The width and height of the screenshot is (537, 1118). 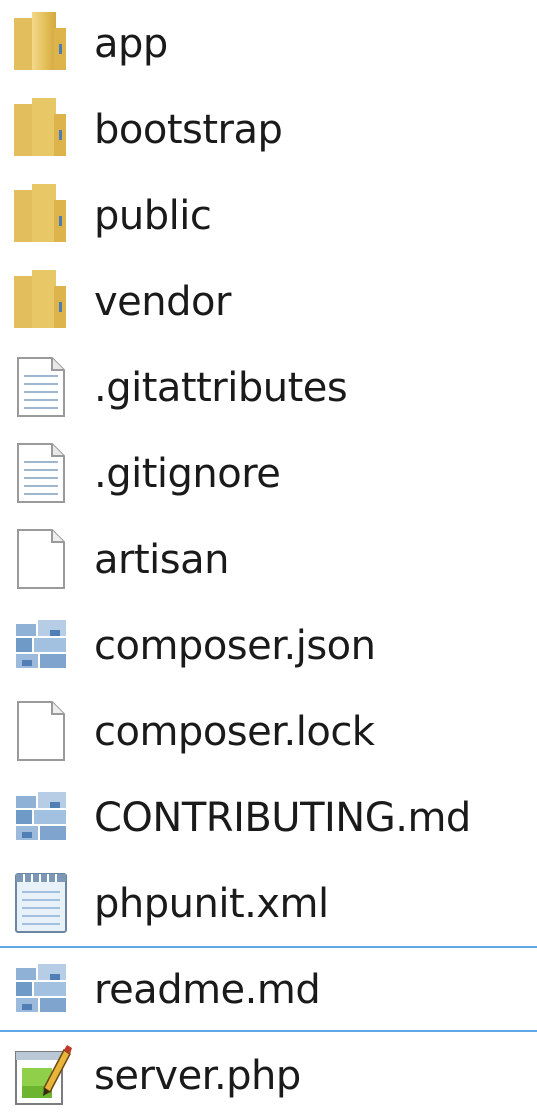 What do you see at coordinates (188, 130) in the screenshot?
I see `file-name: bootstrap` at bounding box center [188, 130].